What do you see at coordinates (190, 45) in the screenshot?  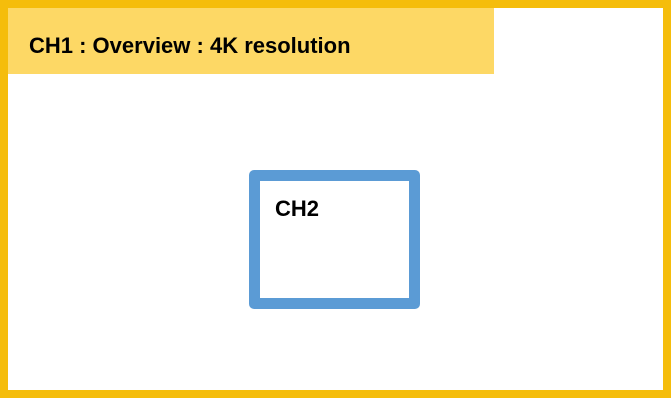 I see `ch1-label: CH1 : Overview : 4K resolution` at bounding box center [190, 45].